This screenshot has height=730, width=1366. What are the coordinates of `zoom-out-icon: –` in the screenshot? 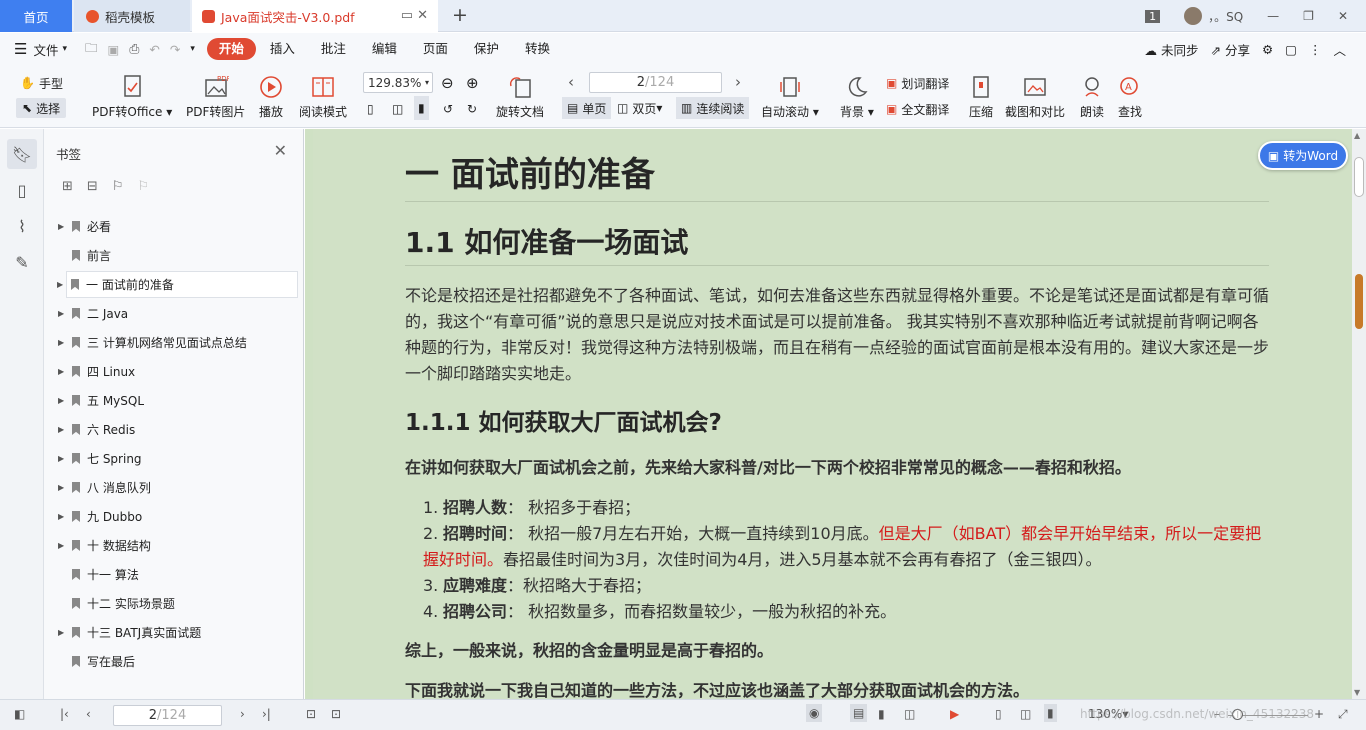 It's located at (1217, 714).